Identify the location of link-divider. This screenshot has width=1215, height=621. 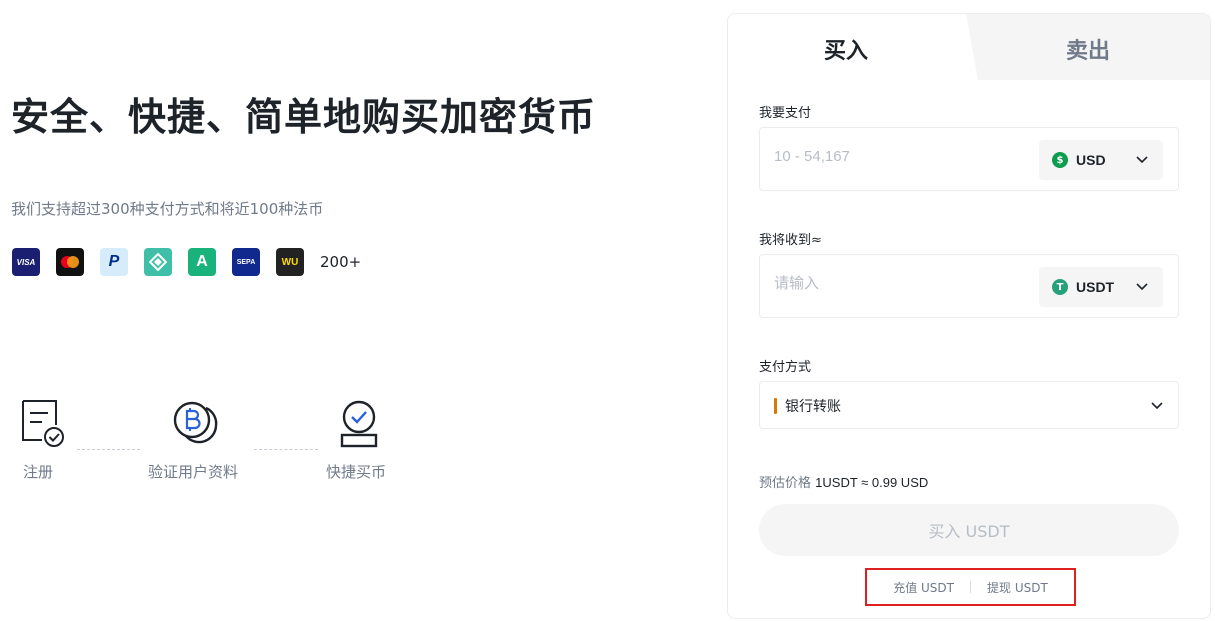
(970, 587).